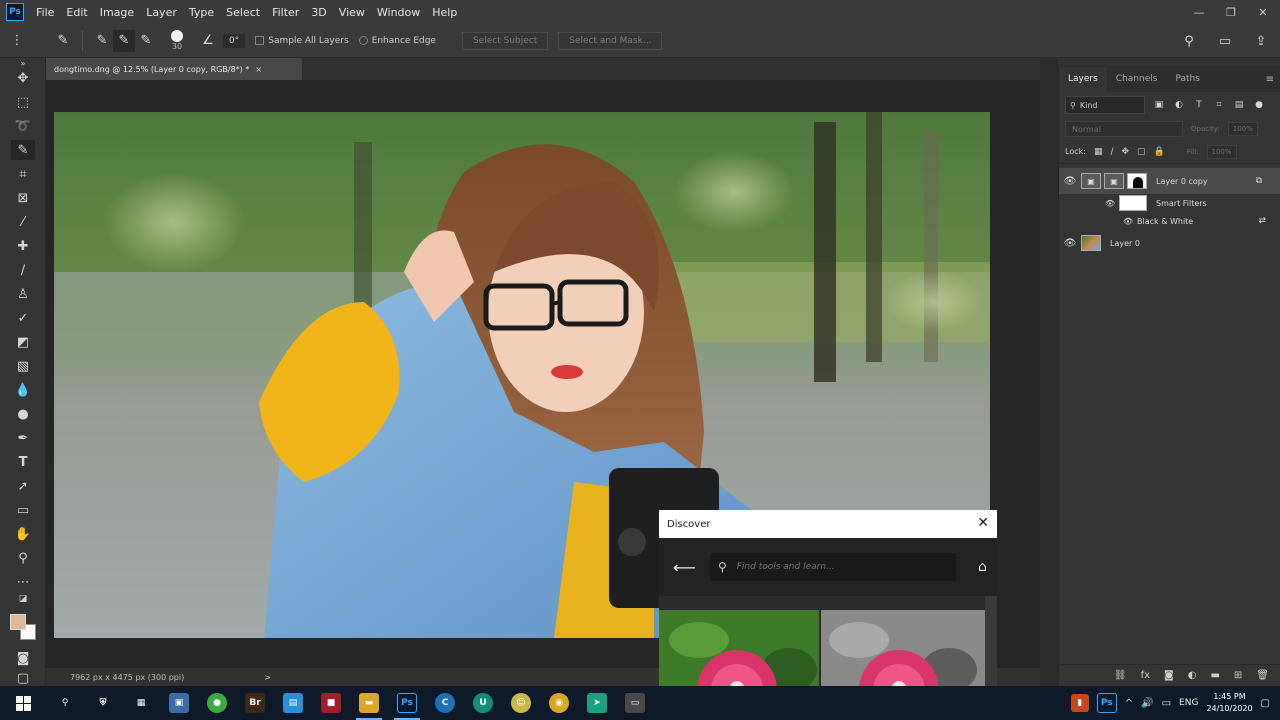 The height and width of the screenshot is (720, 1280). What do you see at coordinates (1126, 152) in the screenshot?
I see `lock-position-icon: ✥` at bounding box center [1126, 152].